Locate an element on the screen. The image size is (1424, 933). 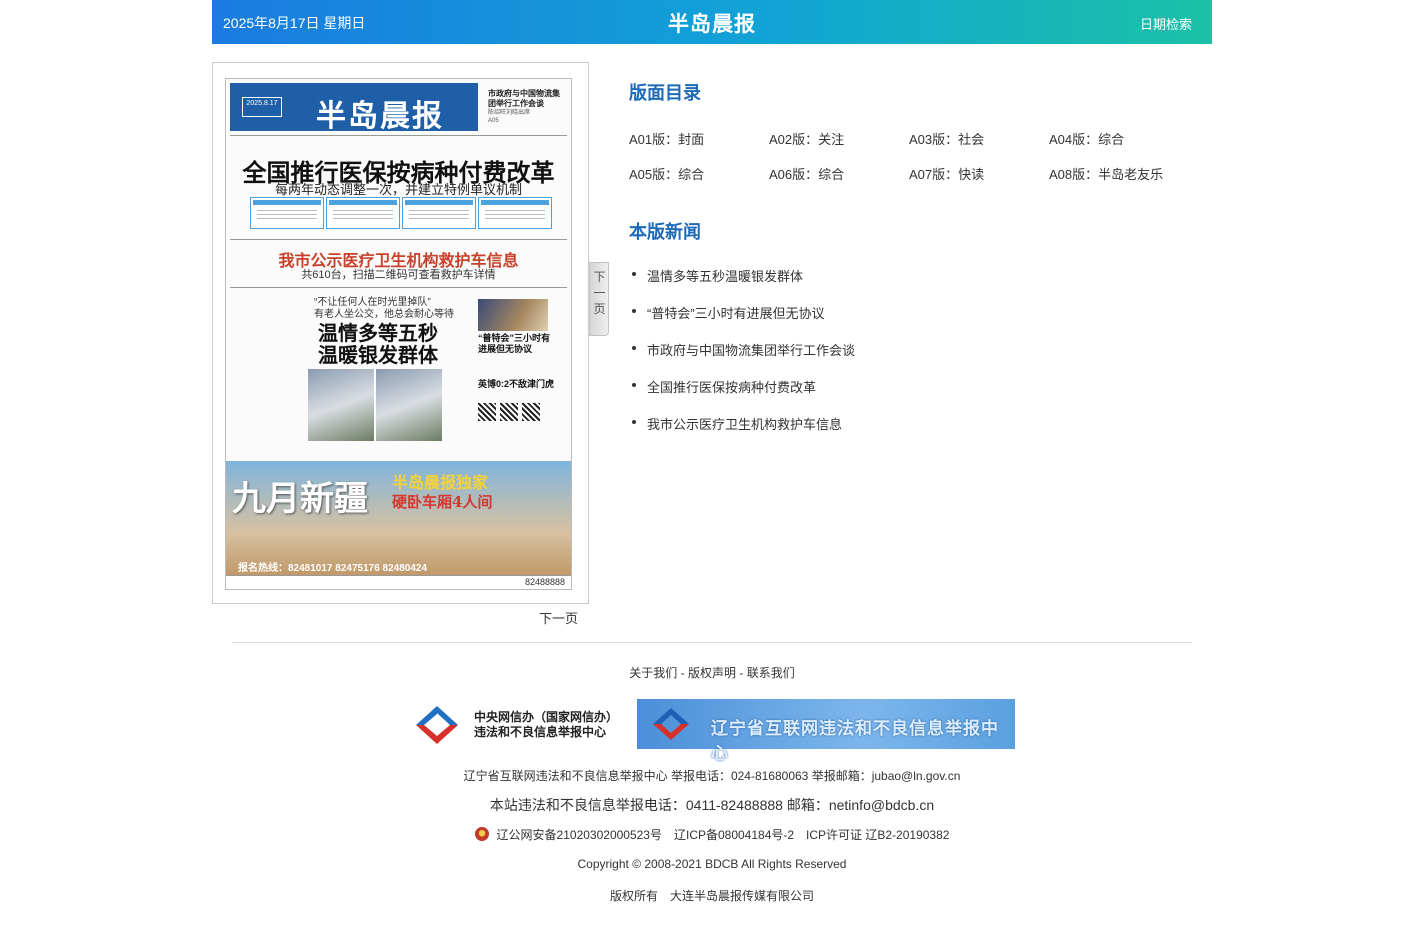
footer-divider is located at coordinates (712, 642).